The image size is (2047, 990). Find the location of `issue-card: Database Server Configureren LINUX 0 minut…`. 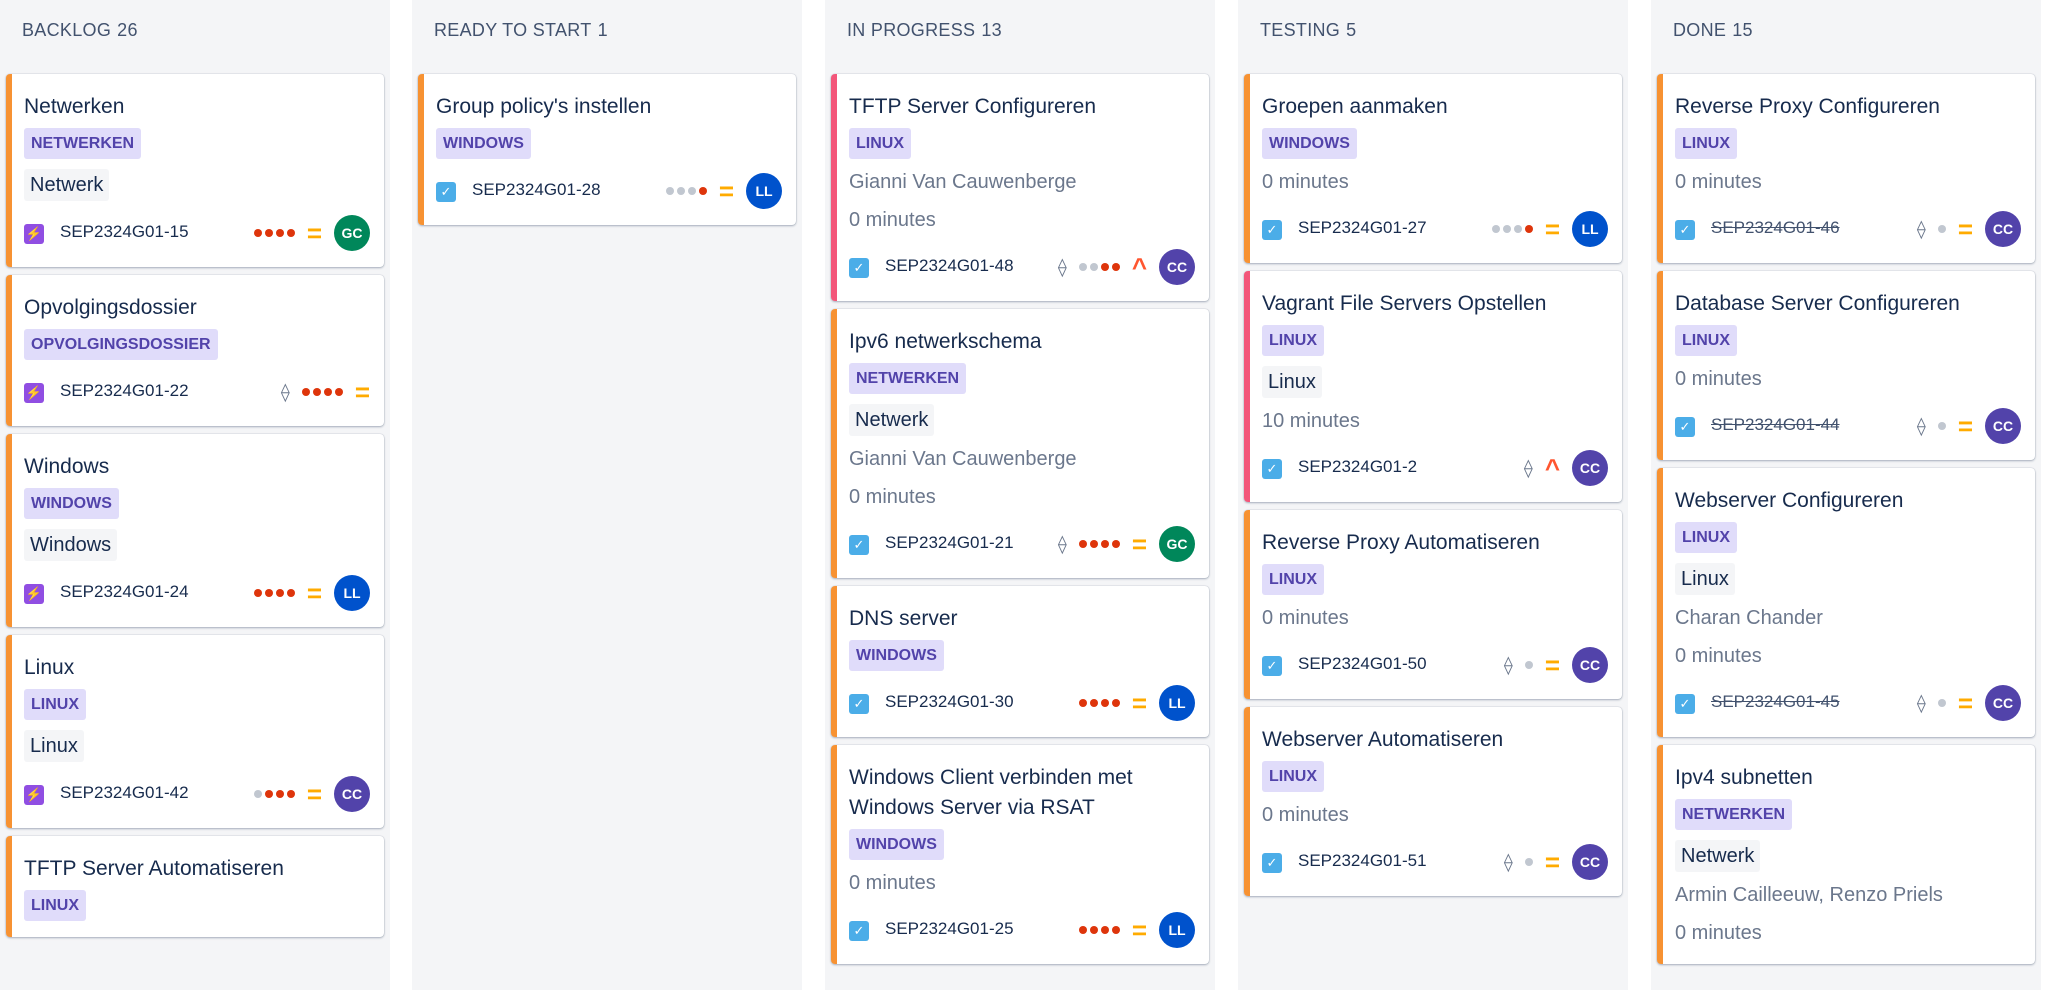

issue-card: Database Server Configureren LINUX 0 minut… is located at coordinates (1846, 365).